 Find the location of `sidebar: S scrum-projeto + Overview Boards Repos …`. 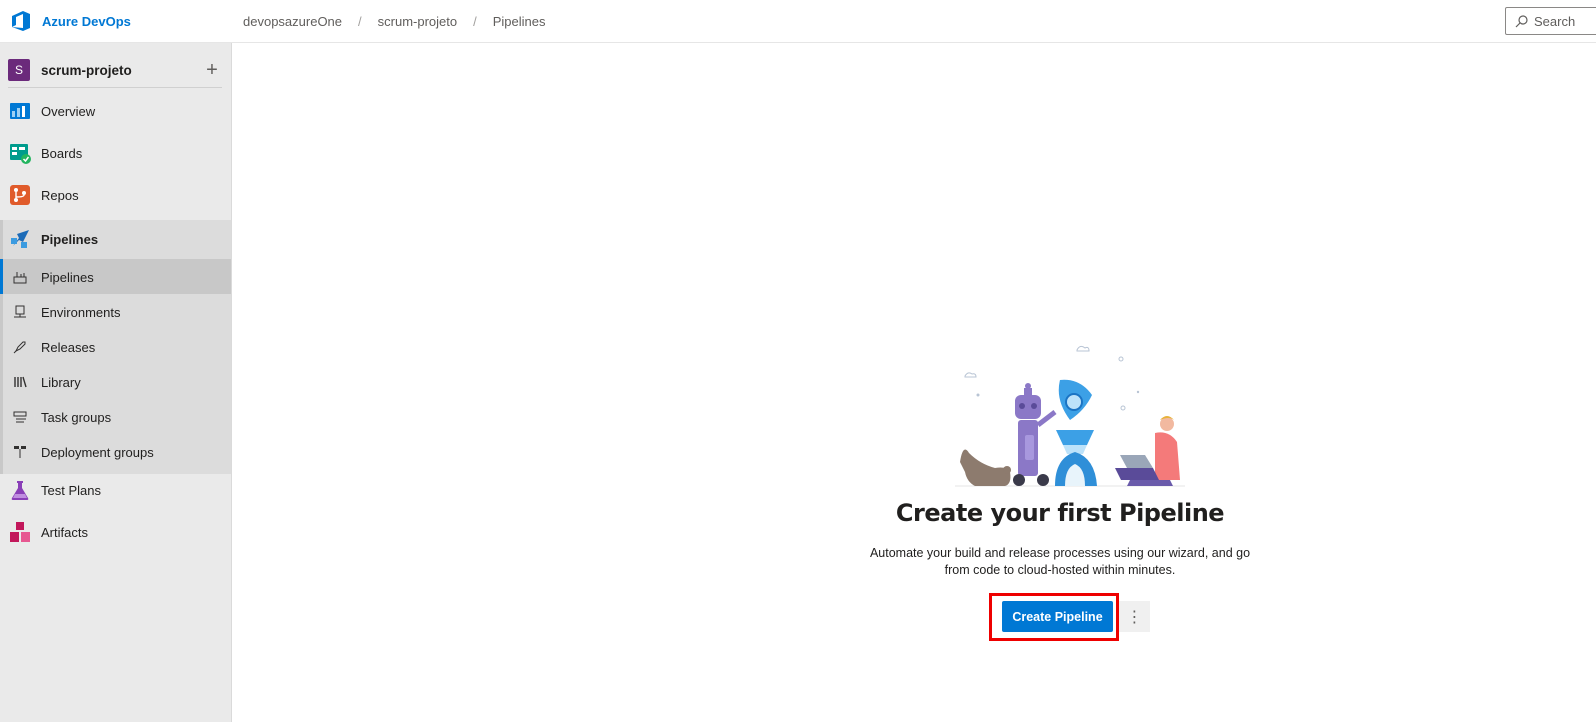

sidebar: S scrum-projeto + Overview Boards Repos … is located at coordinates (116, 382).